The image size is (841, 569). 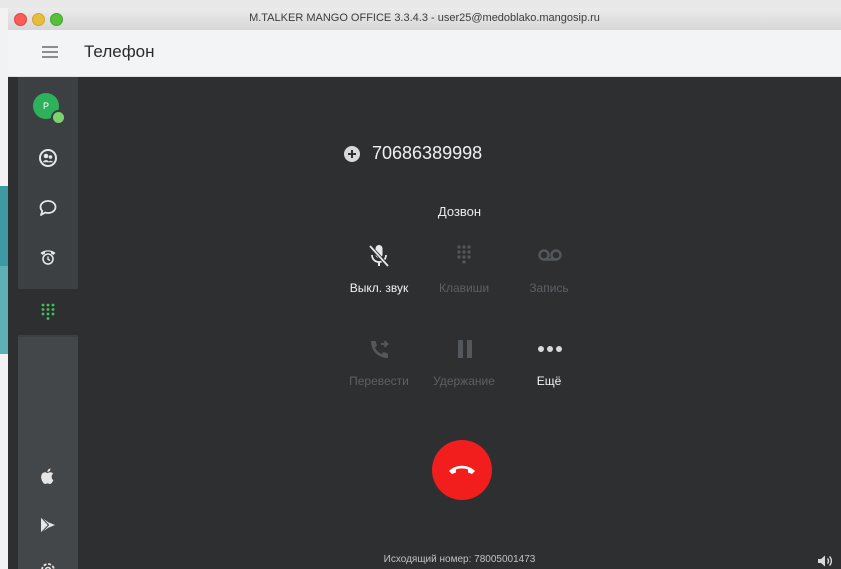 What do you see at coordinates (464, 366) in the screenshot?
I see `hold-button: Удержание` at bounding box center [464, 366].